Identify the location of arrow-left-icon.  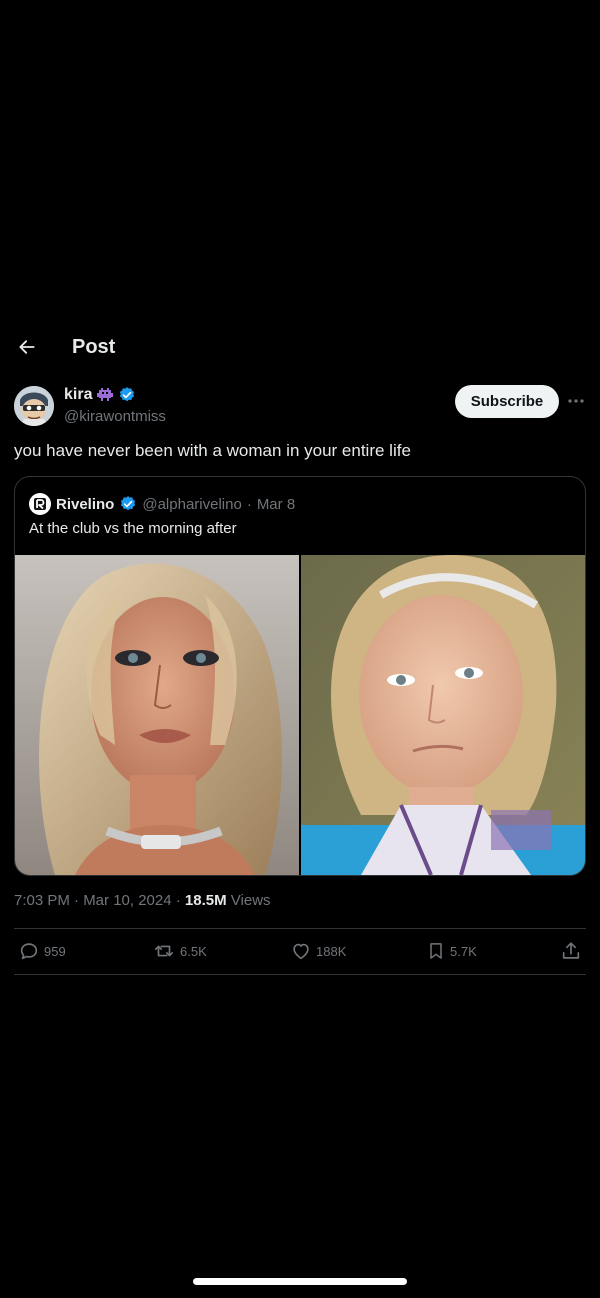
(27, 347).